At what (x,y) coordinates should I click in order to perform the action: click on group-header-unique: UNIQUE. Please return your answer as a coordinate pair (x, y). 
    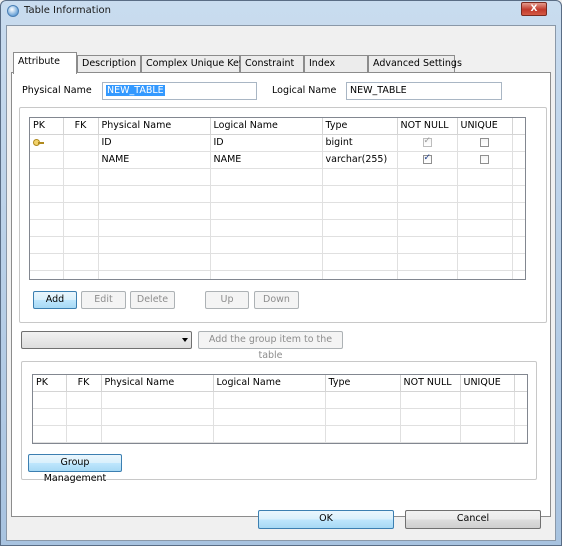
    Looking at the image, I should click on (487, 383).